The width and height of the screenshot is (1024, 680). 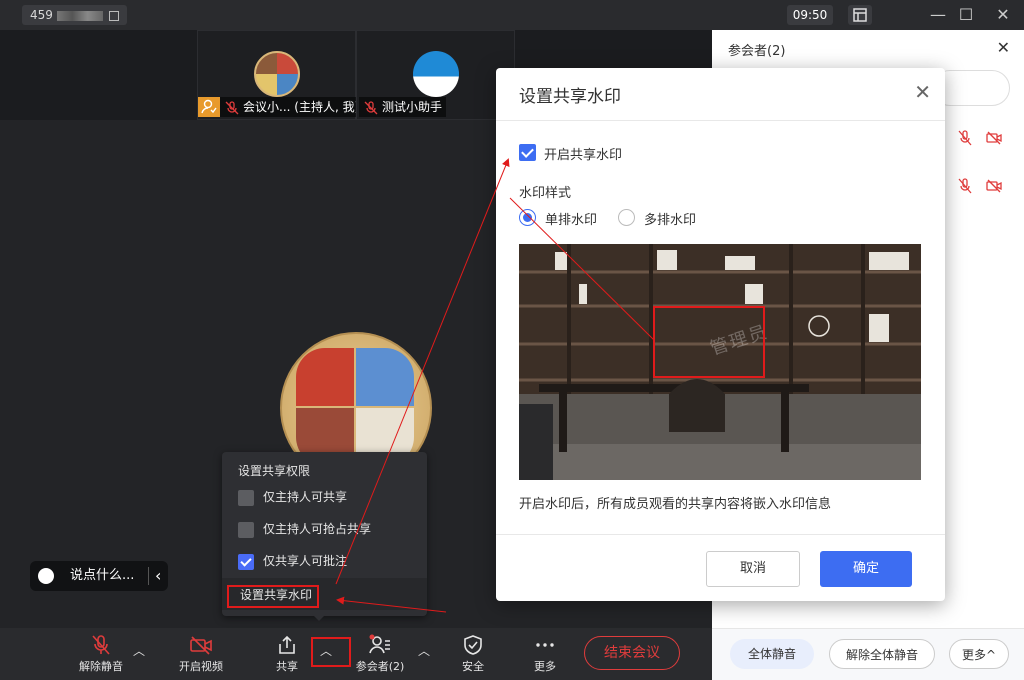 I want to click on watermark-style-label: 水印样式, so click(x=545, y=193).